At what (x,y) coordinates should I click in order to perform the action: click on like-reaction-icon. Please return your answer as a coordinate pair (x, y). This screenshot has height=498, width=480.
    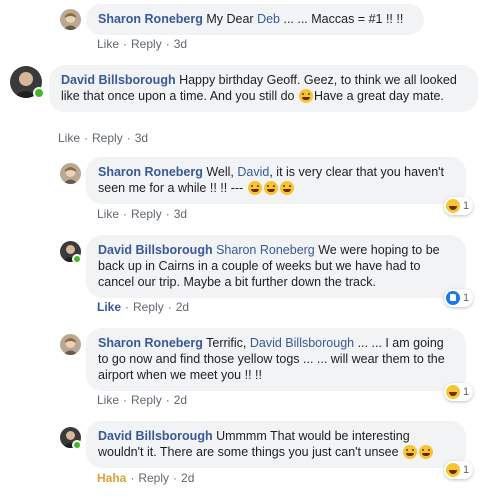
    Looking at the image, I should click on (453, 298).